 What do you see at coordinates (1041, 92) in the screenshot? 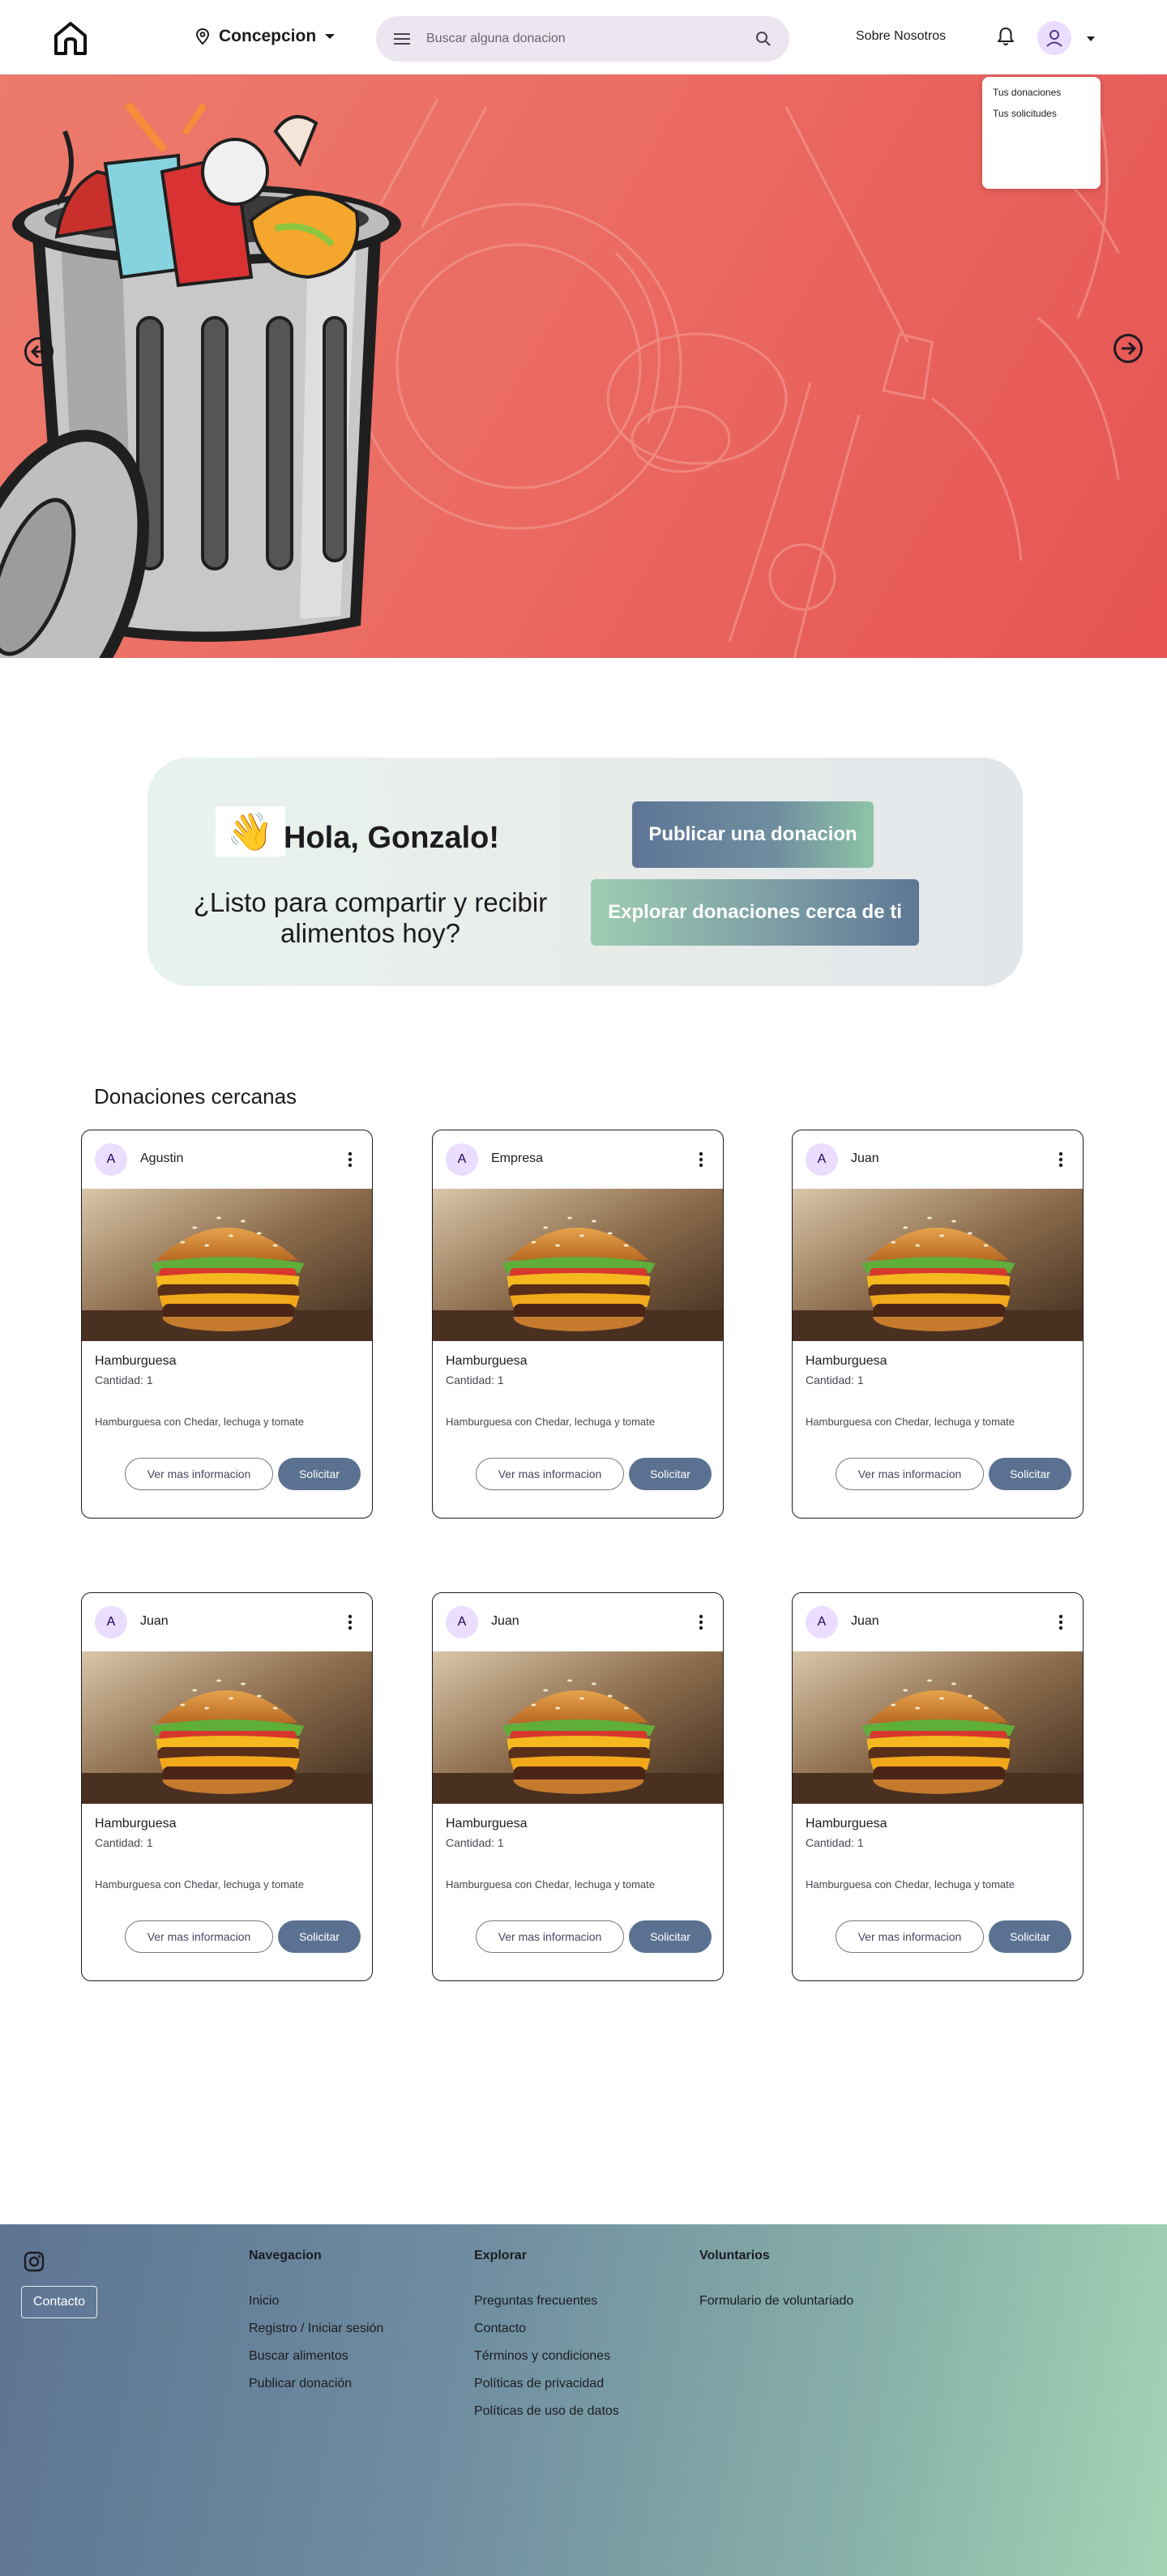
I see `menu-item-my-donations: Tus donaciones` at bounding box center [1041, 92].